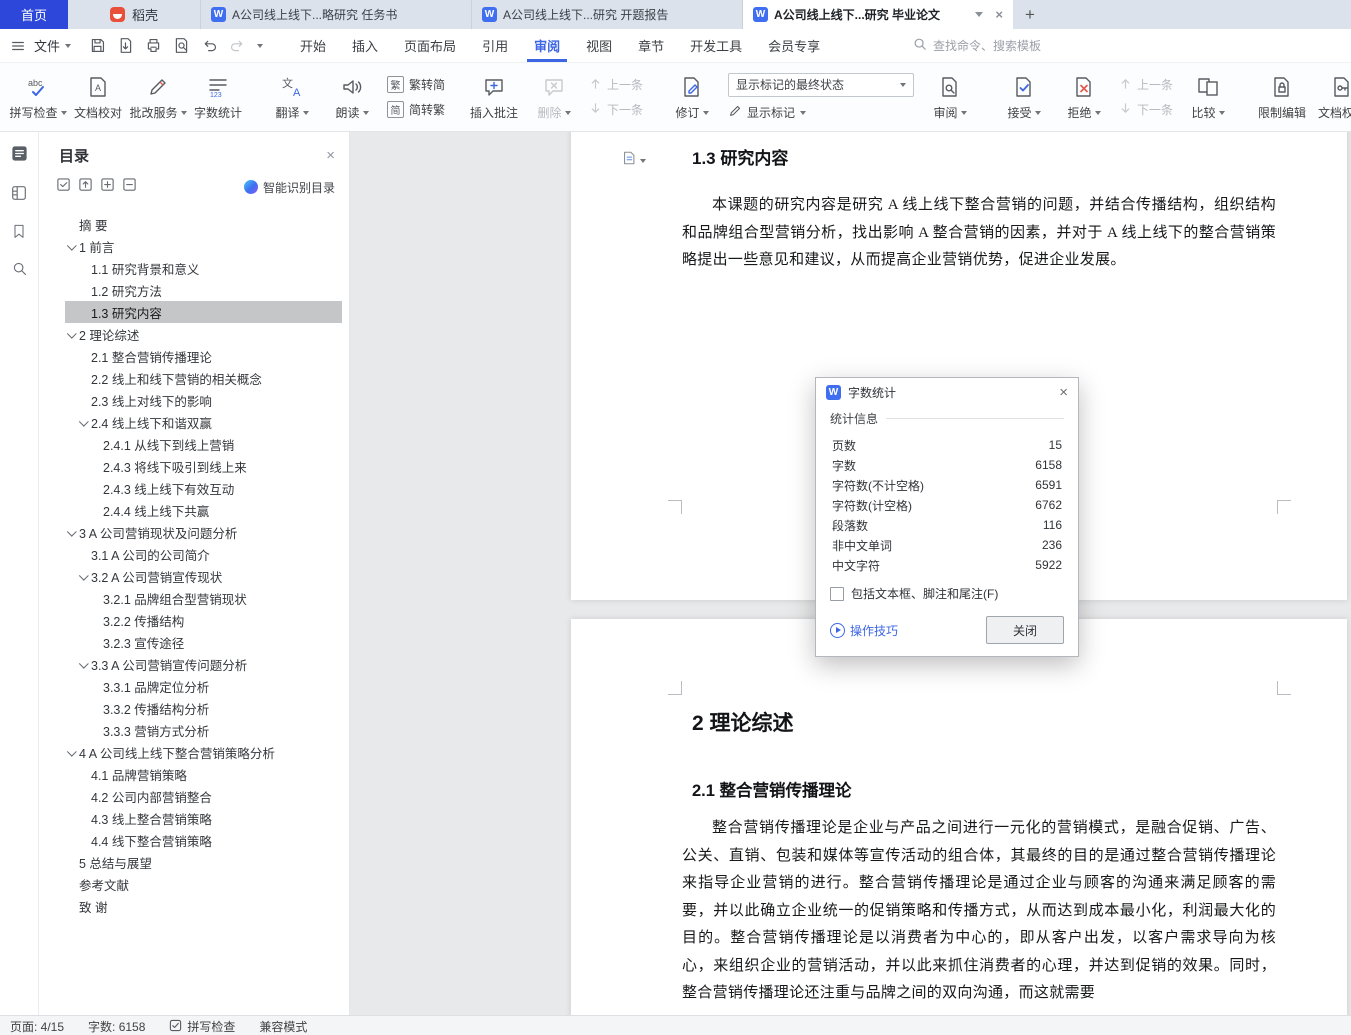 The image size is (1351, 1035). Describe the element at coordinates (203, 576) in the screenshot. I see `toc-item: 3.2 A 公司营销宣传现状` at that location.